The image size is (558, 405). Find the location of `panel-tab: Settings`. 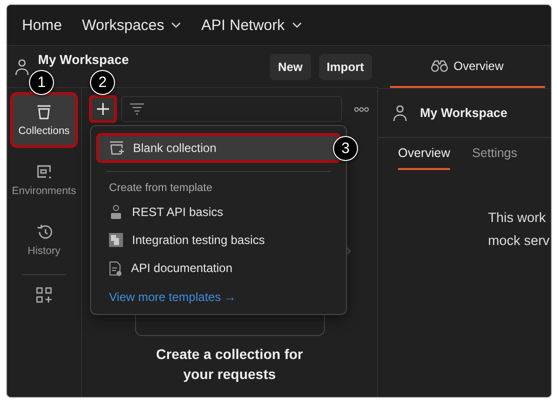

panel-tab: Settings is located at coordinates (495, 158).